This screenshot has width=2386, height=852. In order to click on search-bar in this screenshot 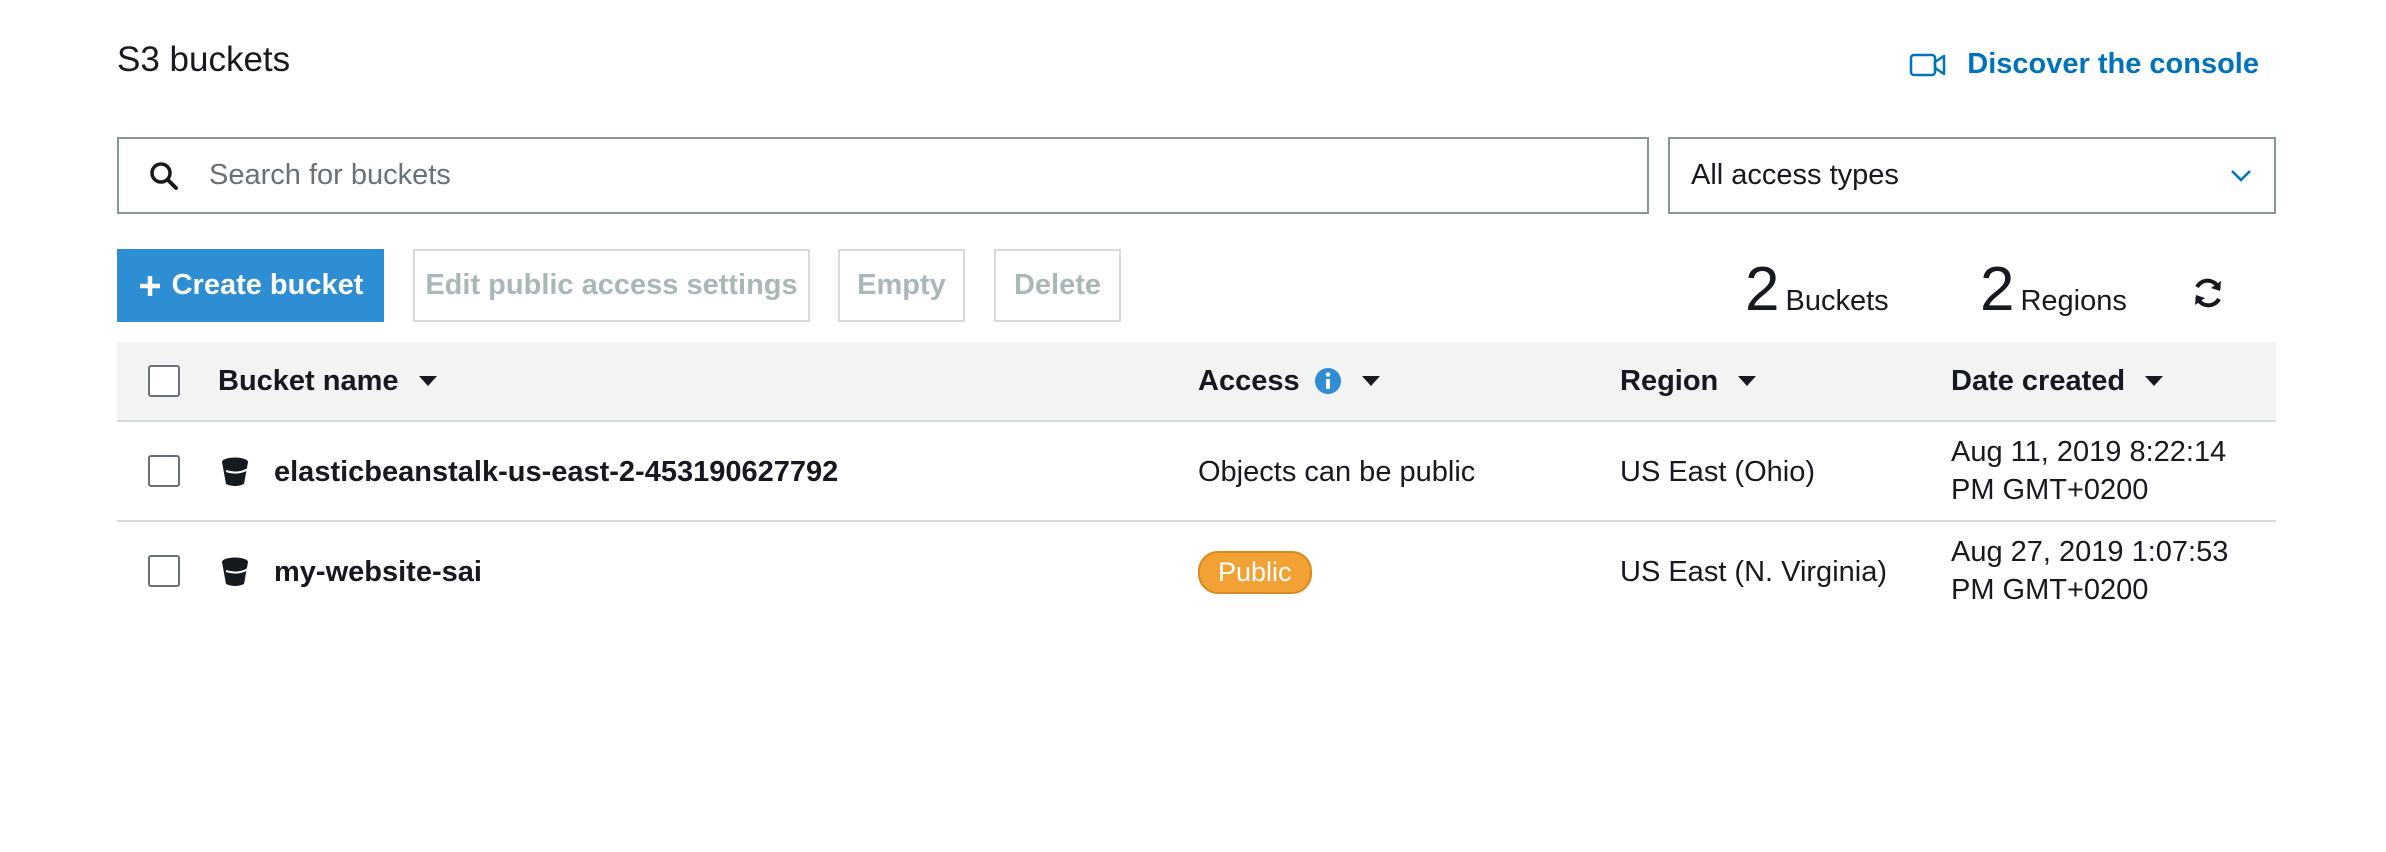, I will do `click(883, 175)`.